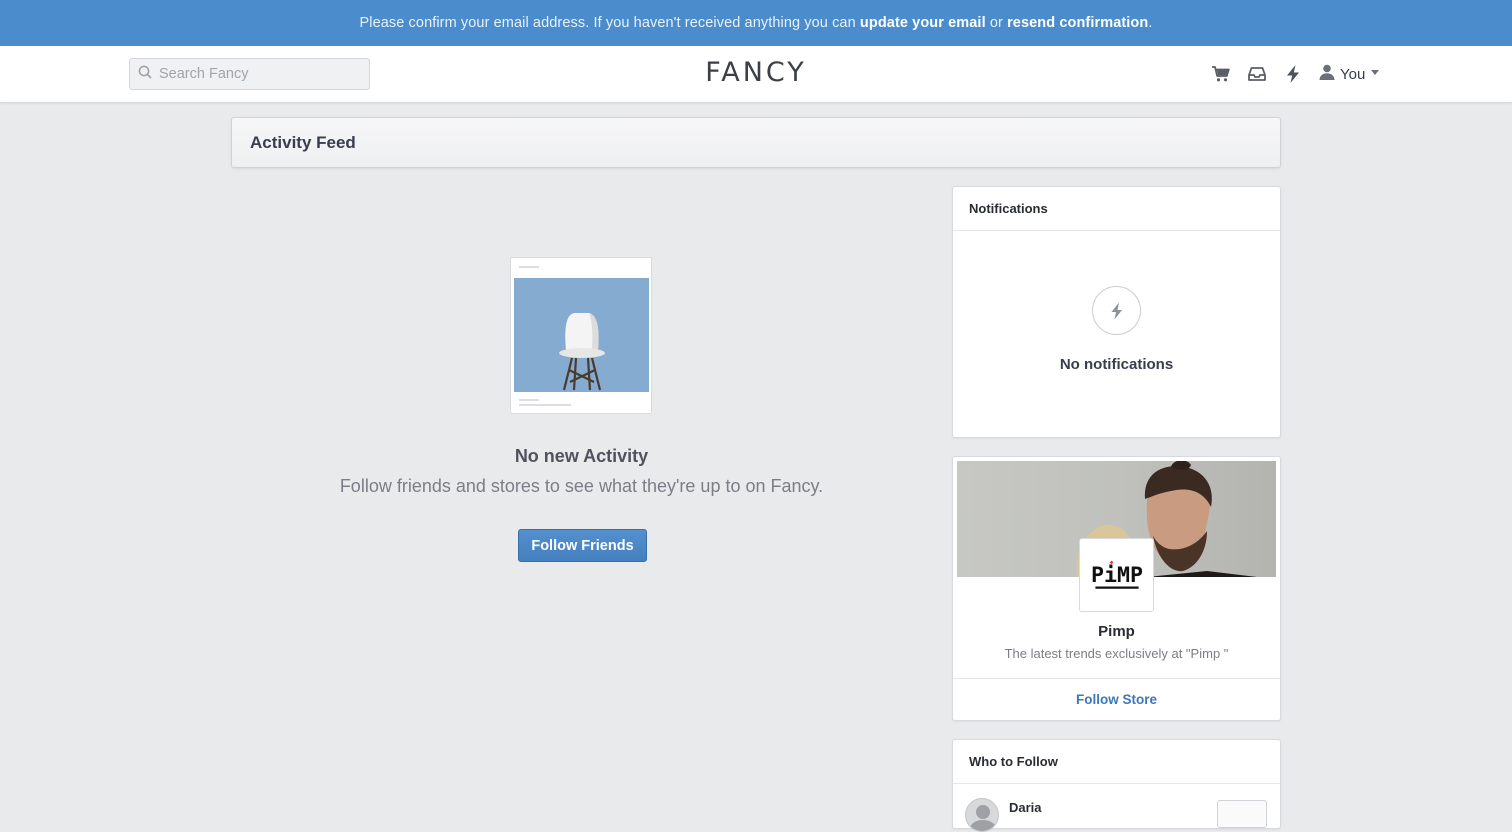 This screenshot has height=832, width=1512. What do you see at coordinates (1116, 631) in the screenshot?
I see `store-name: Pimp` at bounding box center [1116, 631].